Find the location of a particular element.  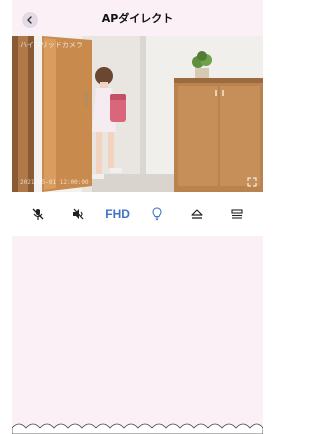

quality-label: FHD is located at coordinates (117, 214).